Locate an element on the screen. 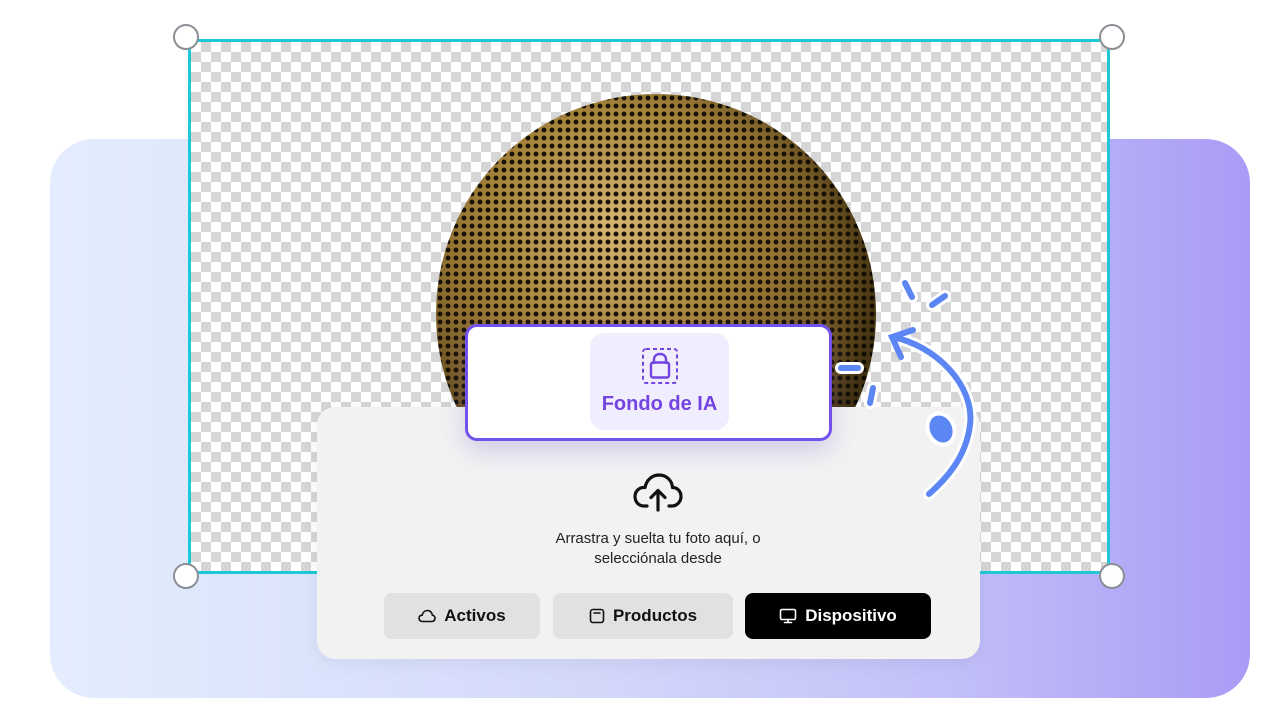 This screenshot has height=720, width=1280. upload-instructions-line2: selecciónala desde is located at coordinates (658, 558).